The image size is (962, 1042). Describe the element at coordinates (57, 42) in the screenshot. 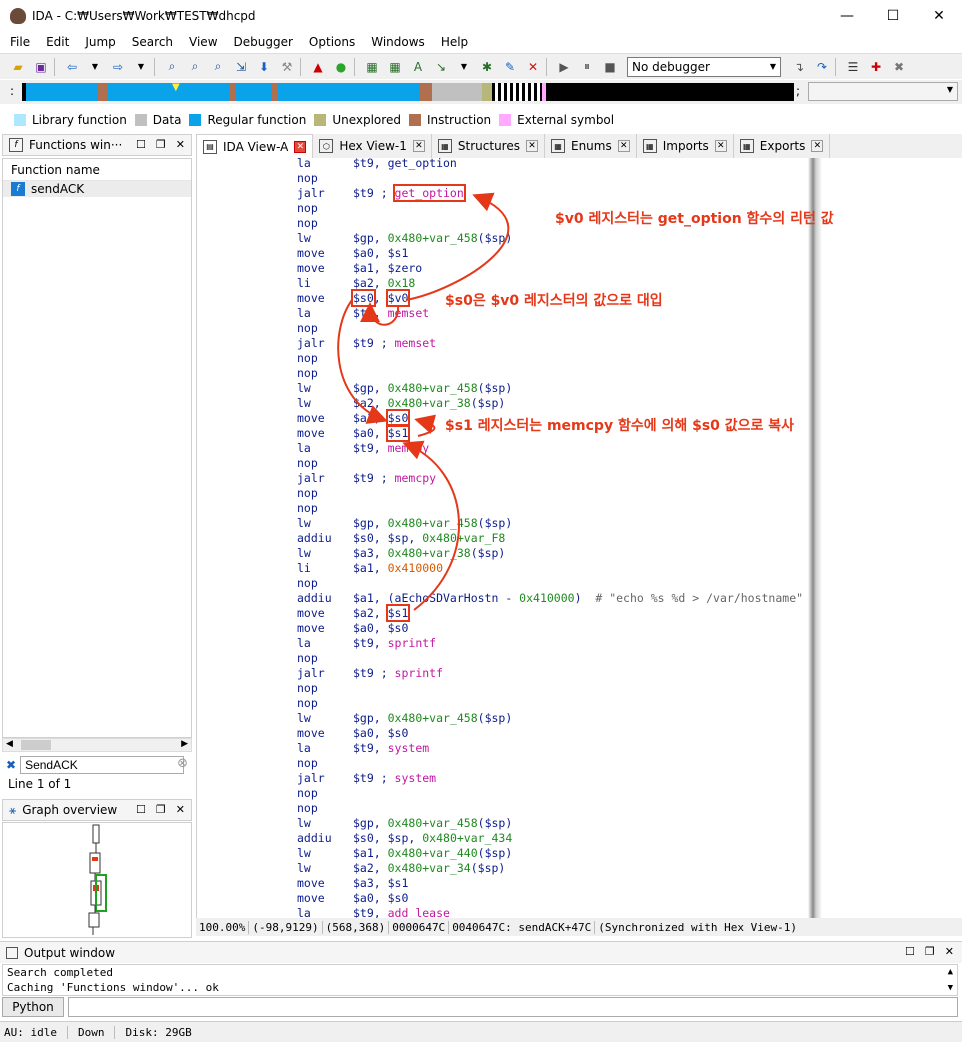

I see `menu-edit: Edit` at that location.